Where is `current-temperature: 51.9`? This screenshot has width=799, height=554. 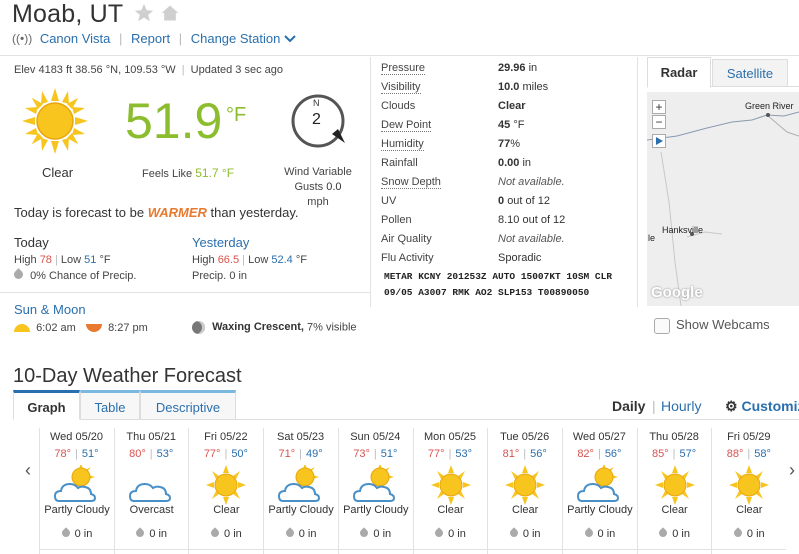 current-temperature: 51.9 is located at coordinates (174, 121).